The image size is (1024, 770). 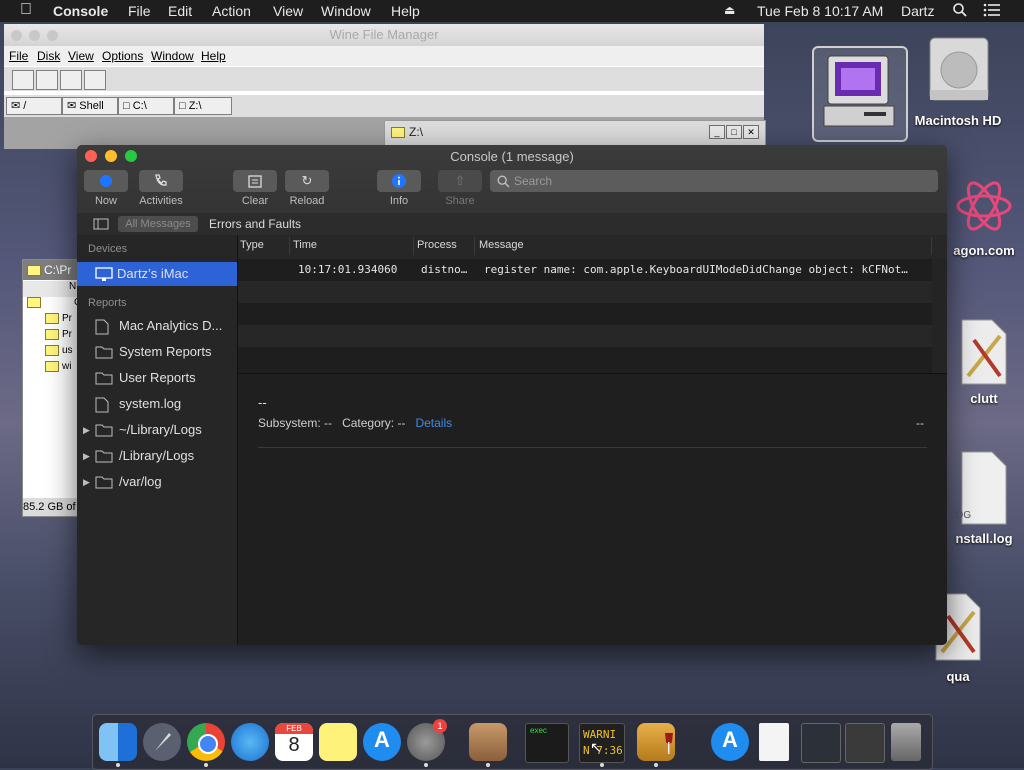 I want to click on console-app-icon: WARNI N 7:36, so click(x=602, y=743).